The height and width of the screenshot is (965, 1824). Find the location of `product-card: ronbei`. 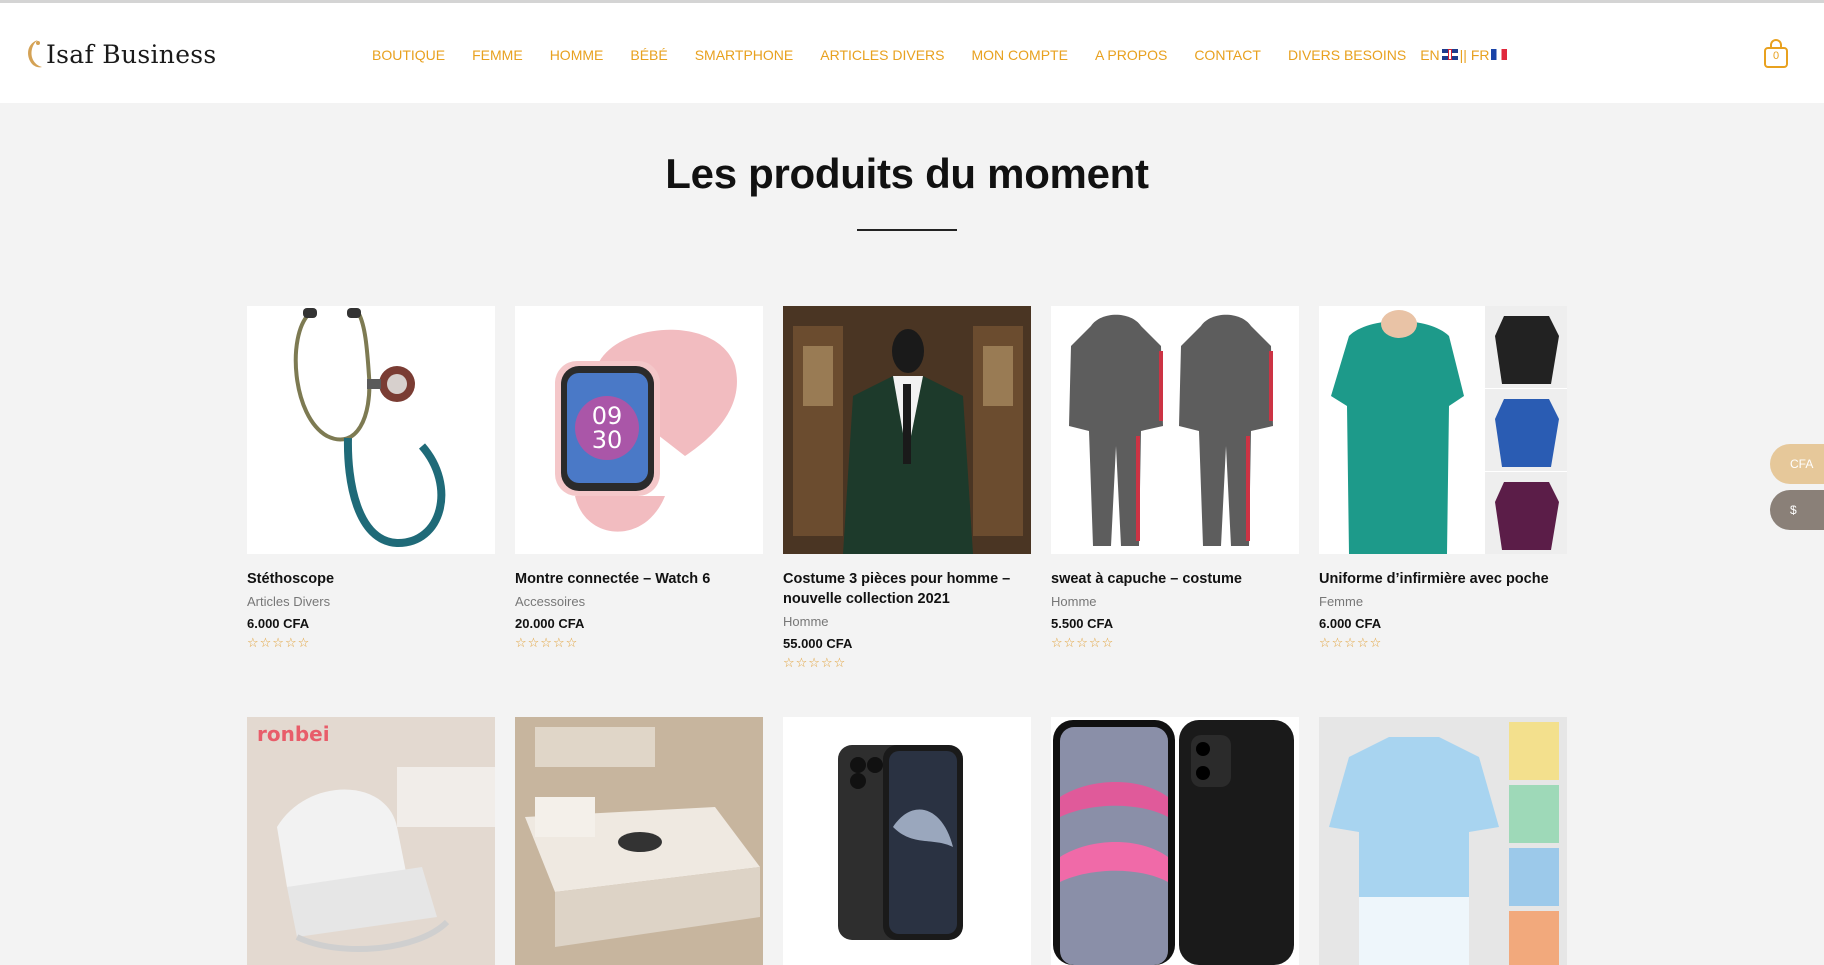

product-card: ronbei is located at coordinates (371, 841).